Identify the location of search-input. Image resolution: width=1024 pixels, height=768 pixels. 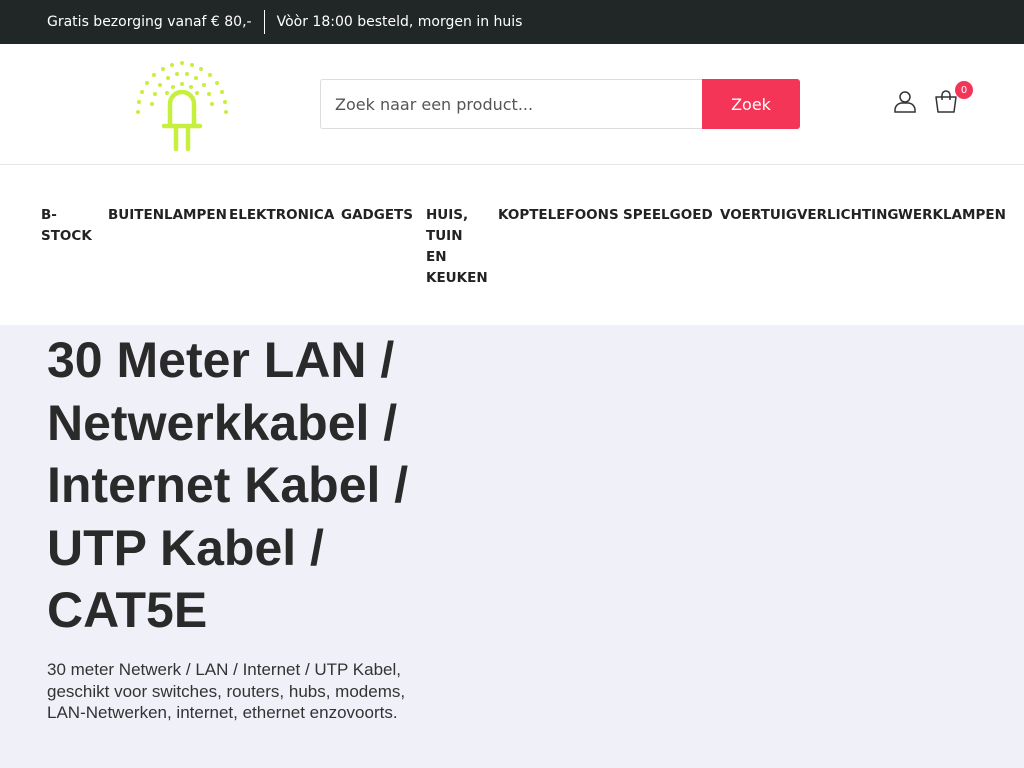
(511, 104).